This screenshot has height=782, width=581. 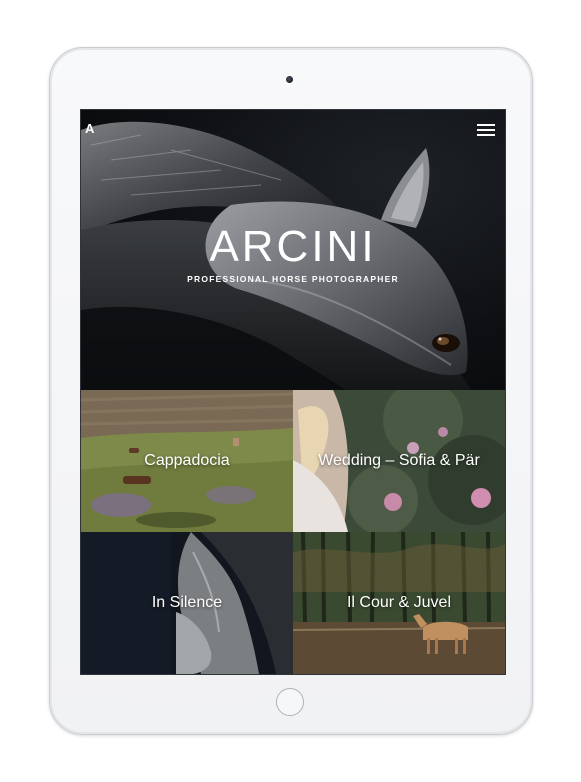 What do you see at coordinates (293, 246) in the screenshot?
I see `brand-title: ARCINI` at bounding box center [293, 246].